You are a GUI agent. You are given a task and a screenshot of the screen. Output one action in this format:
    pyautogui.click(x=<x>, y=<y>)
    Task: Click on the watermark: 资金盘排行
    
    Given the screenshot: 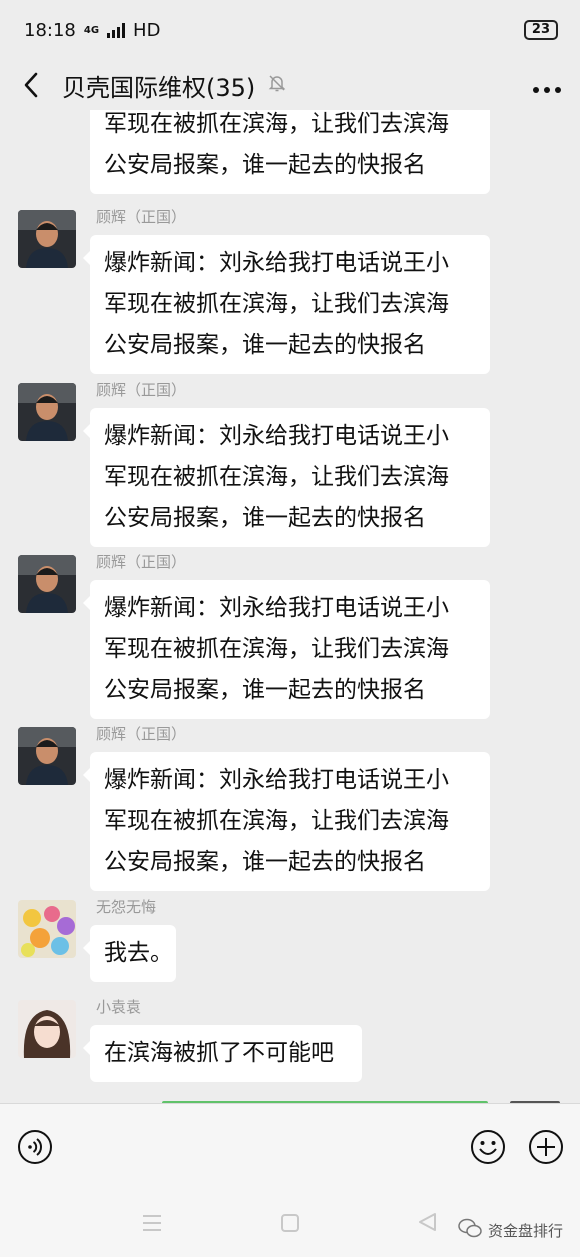 What is the action you would take?
    pyautogui.click(x=510, y=1230)
    